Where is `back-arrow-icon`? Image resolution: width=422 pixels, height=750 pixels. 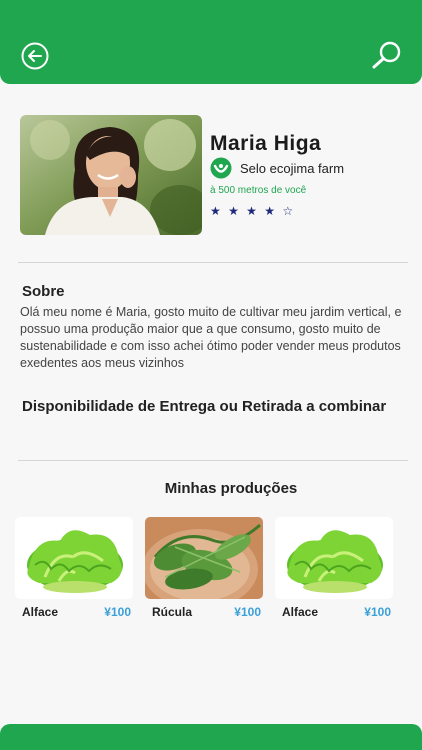
back-arrow-icon is located at coordinates (35, 56).